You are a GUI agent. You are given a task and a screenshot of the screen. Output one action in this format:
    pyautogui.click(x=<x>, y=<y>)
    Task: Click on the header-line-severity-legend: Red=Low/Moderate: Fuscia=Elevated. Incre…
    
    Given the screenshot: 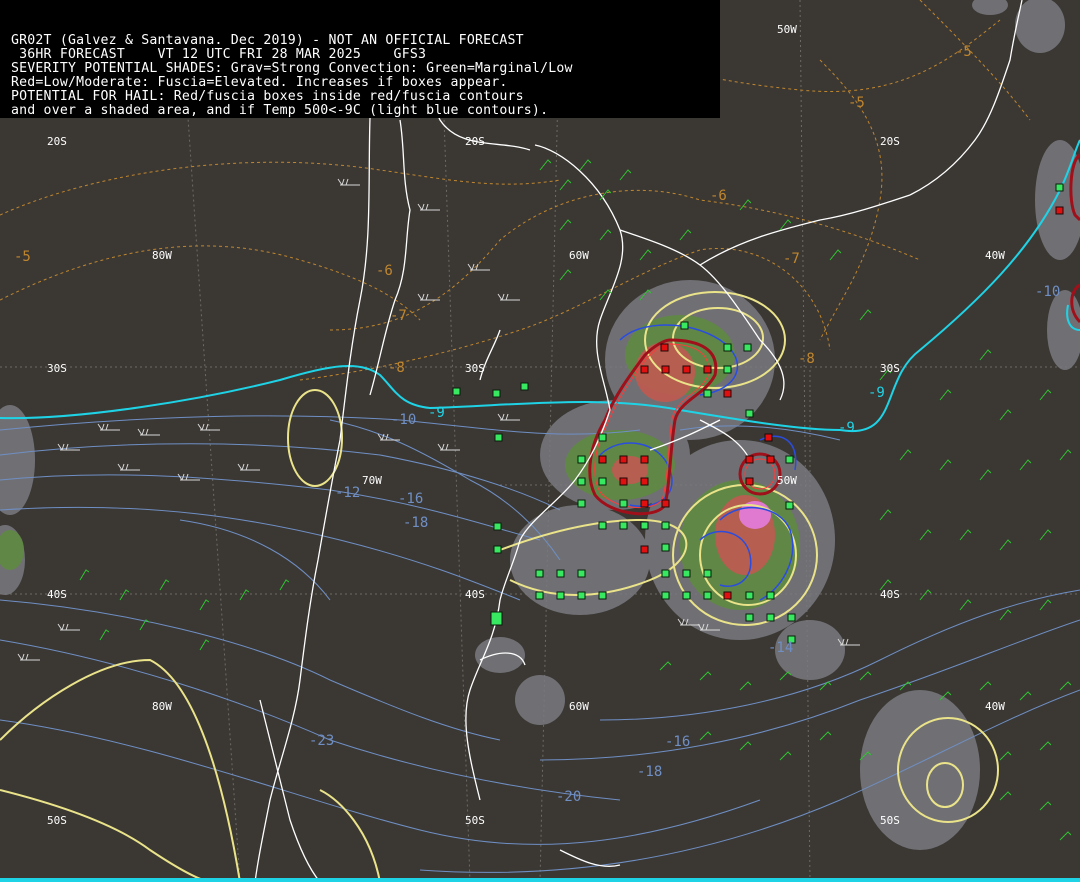 What is the action you would take?
    pyautogui.click(x=259, y=82)
    